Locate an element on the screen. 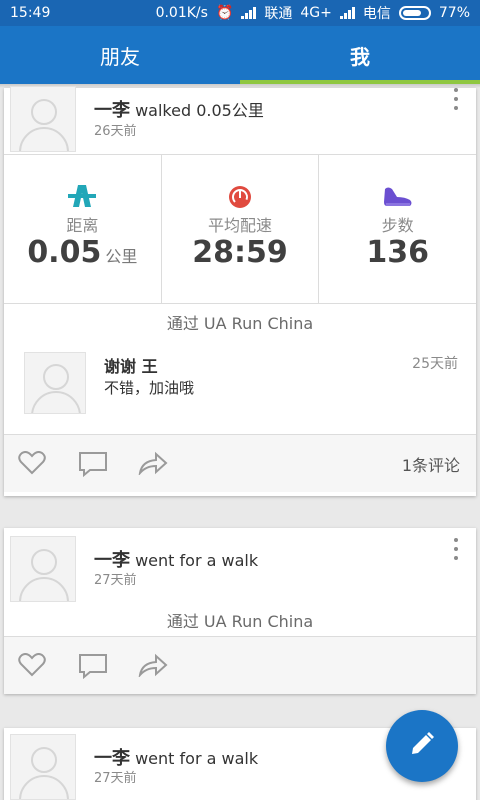 The height and width of the screenshot is (800, 480). post-title: 一李 walked 0.05公里 is located at coordinates (179, 109).